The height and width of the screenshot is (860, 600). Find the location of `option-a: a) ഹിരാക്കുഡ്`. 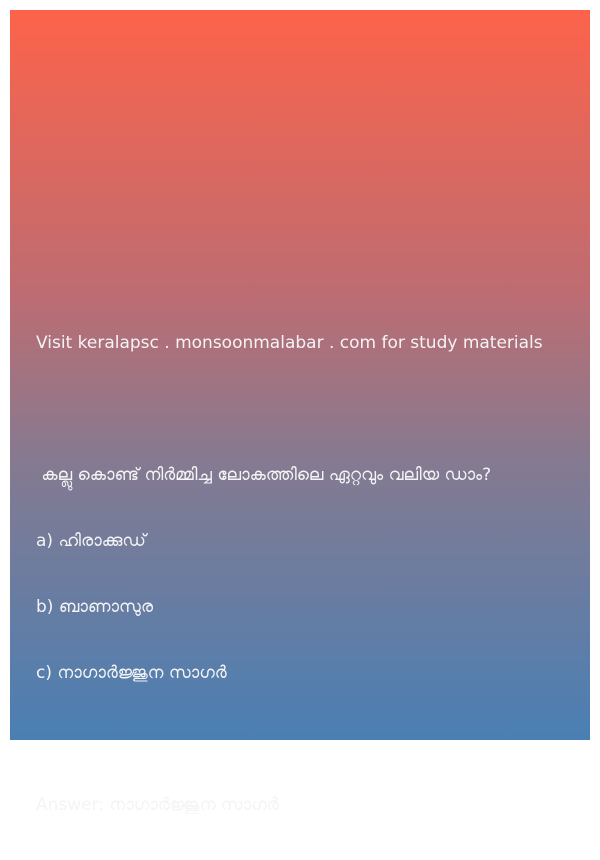

option-a: a) ഹിരാക്കുഡ് is located at coordinates (91, 541).